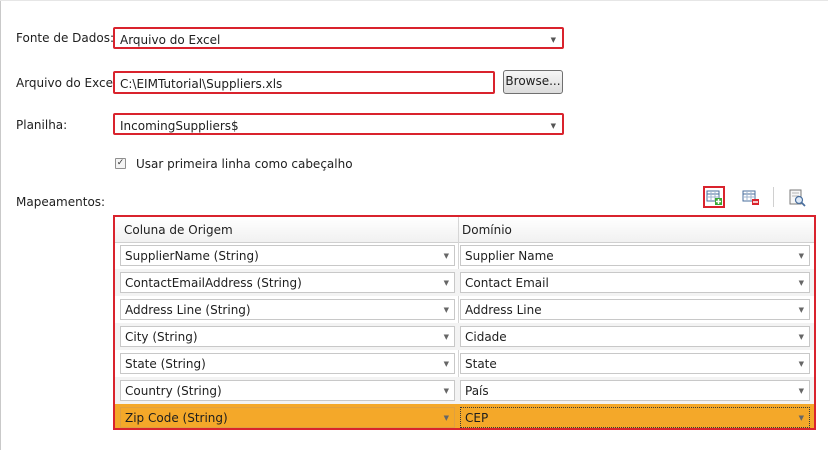 The width and height of the screenshot is (828, 450). What do you see at coordinates (509, 256) in the screenshot?
I see `domain-value: Supplier Name` at bounding box center [509, 256].